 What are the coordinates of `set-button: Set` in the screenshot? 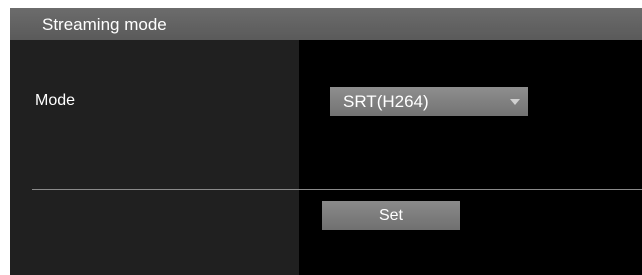 It's located at (391, 215).